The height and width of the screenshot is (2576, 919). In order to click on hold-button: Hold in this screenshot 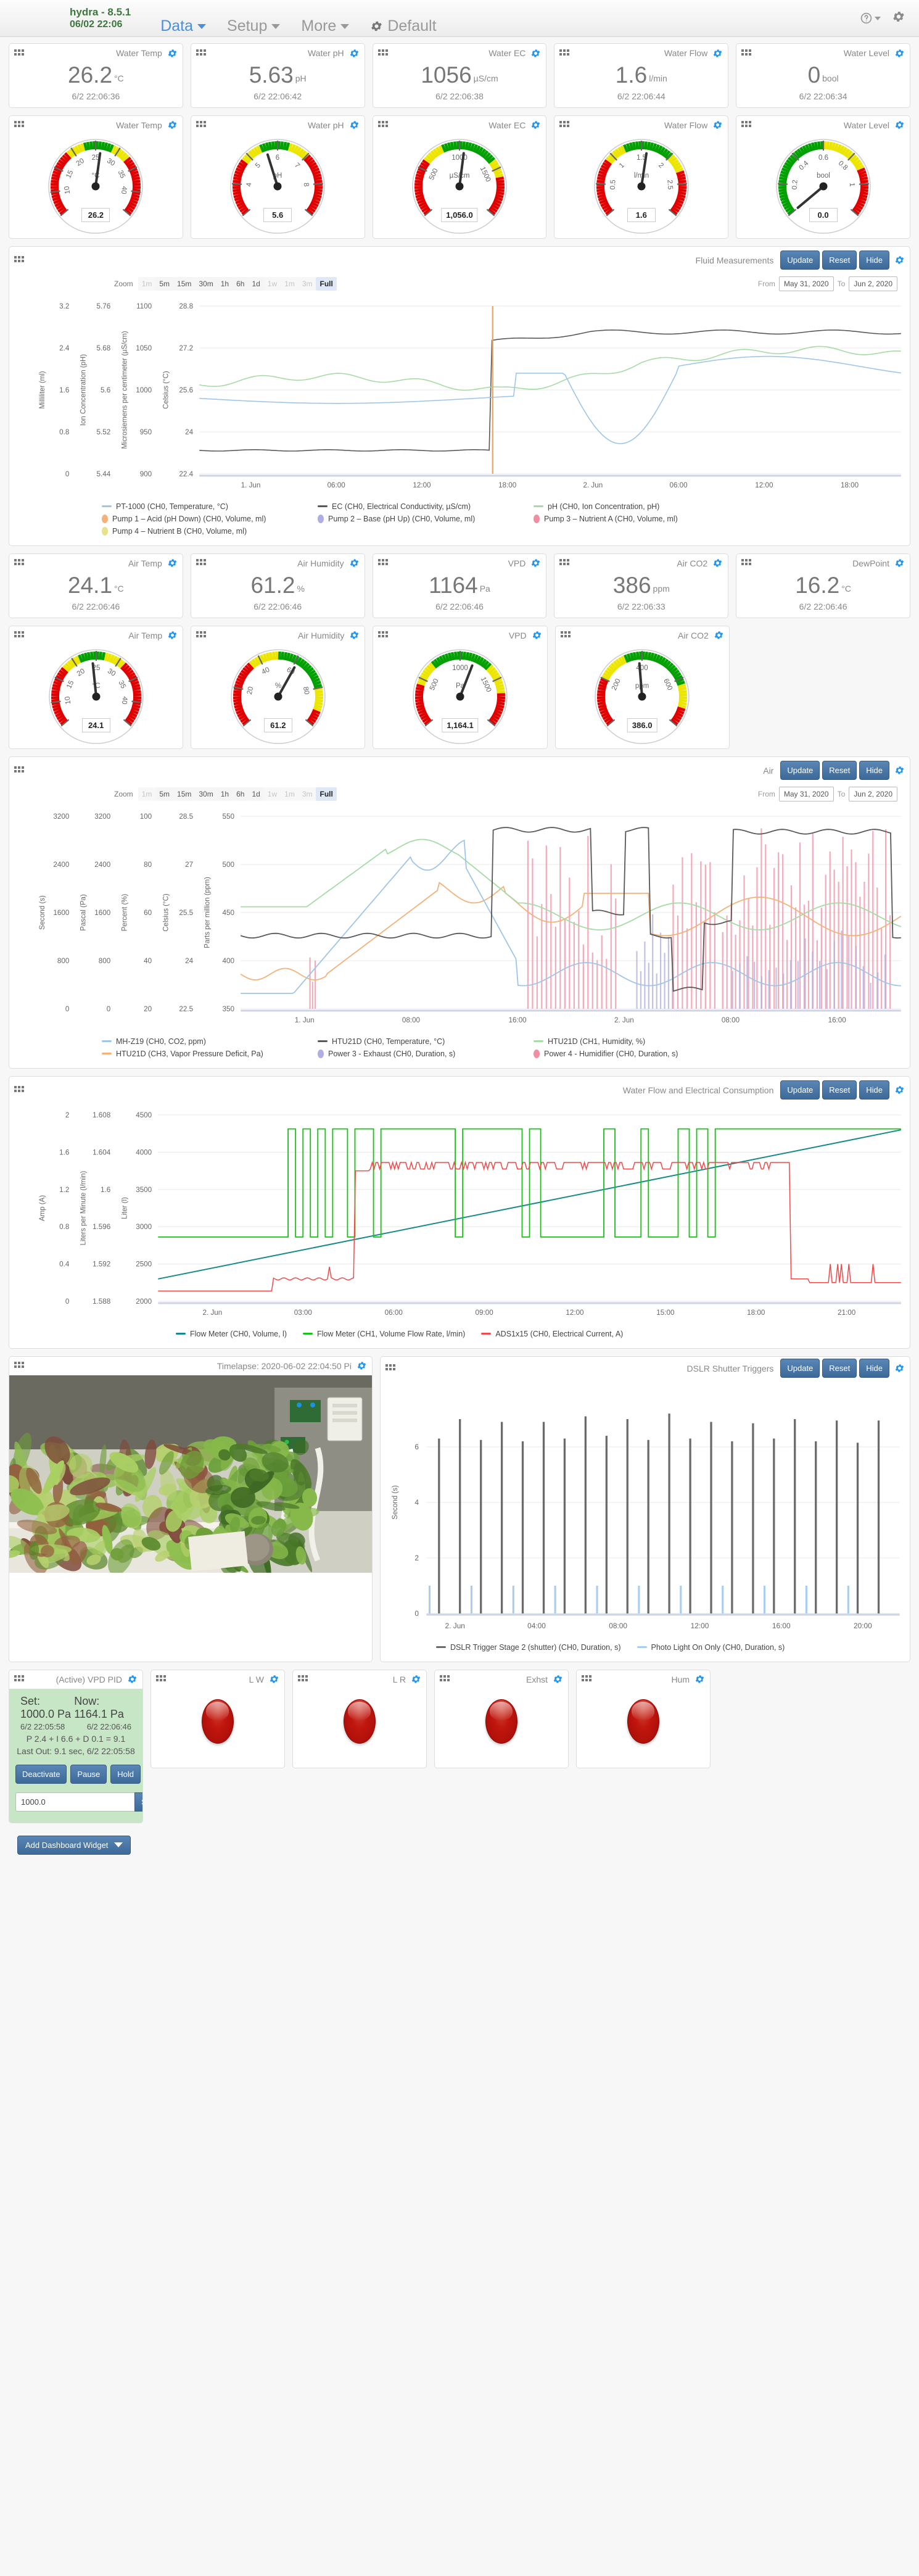, I will do `click(126, 1774)`.